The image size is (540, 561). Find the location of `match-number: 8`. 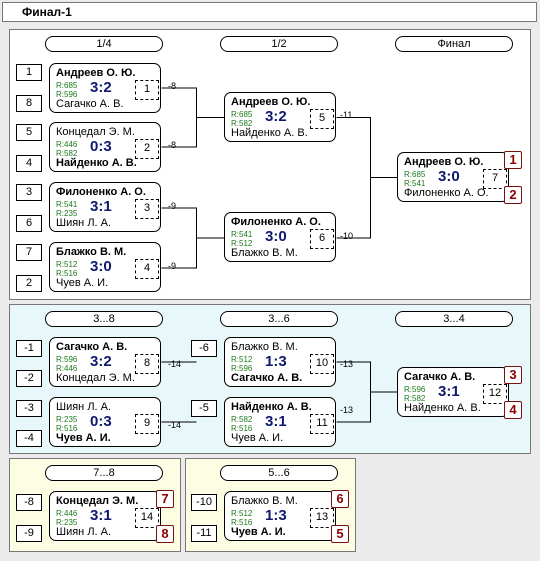

match-number: 8 is located at coordinates (147, 364).